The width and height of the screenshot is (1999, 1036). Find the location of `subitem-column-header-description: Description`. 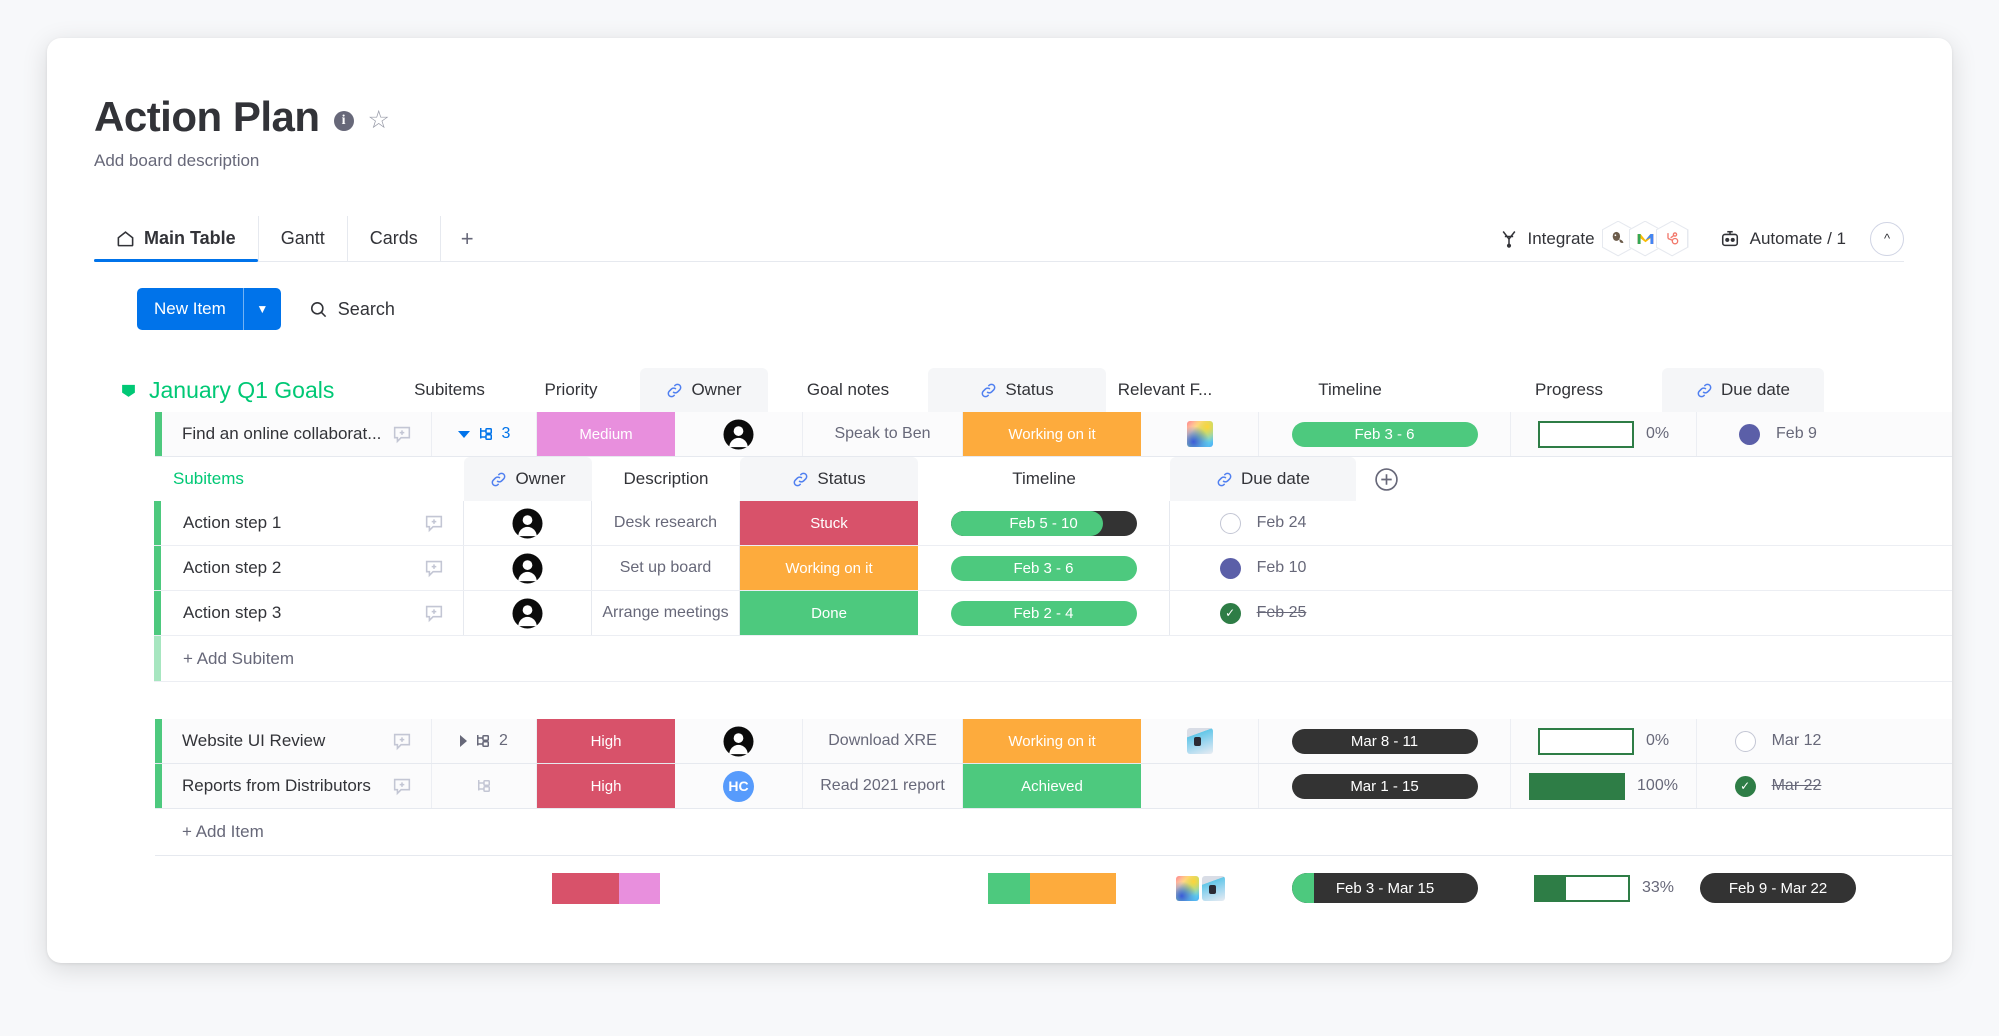

subitem-column-header-description: Description is located at coordinates (666, 479).